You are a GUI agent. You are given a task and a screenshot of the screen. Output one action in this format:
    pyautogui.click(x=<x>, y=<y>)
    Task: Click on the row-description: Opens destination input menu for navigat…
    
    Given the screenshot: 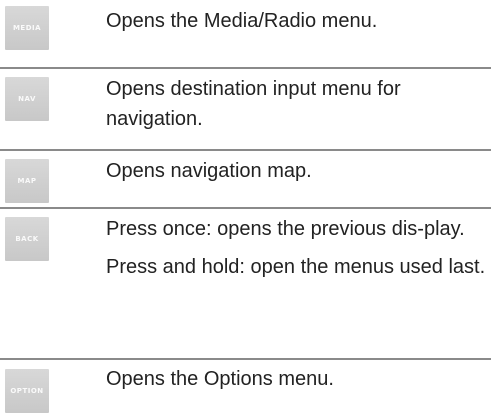 What is the action you would take?
    pyautogui.click(x=296, y=104)
    